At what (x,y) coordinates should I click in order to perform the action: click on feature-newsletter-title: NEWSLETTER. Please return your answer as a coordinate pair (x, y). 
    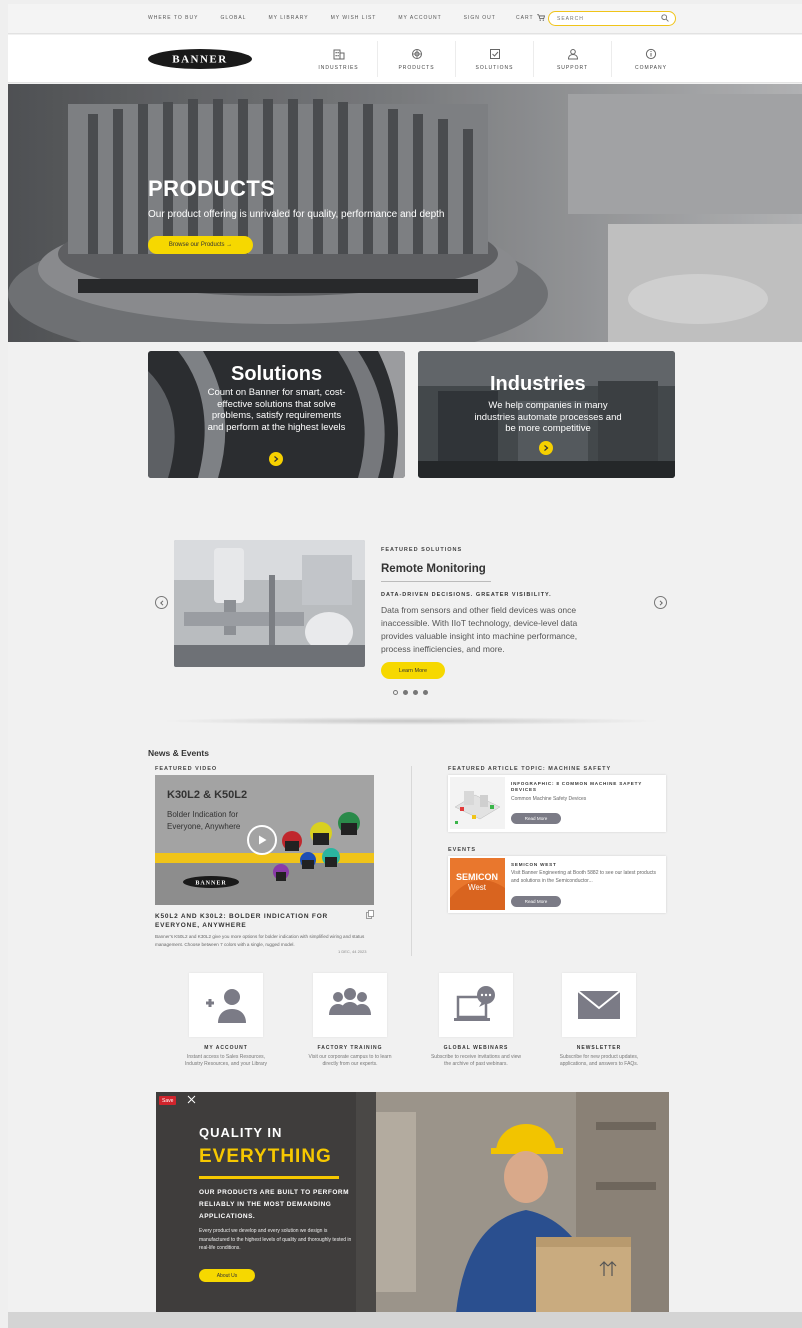
    Looking at the image, I should click on (599, 1048).